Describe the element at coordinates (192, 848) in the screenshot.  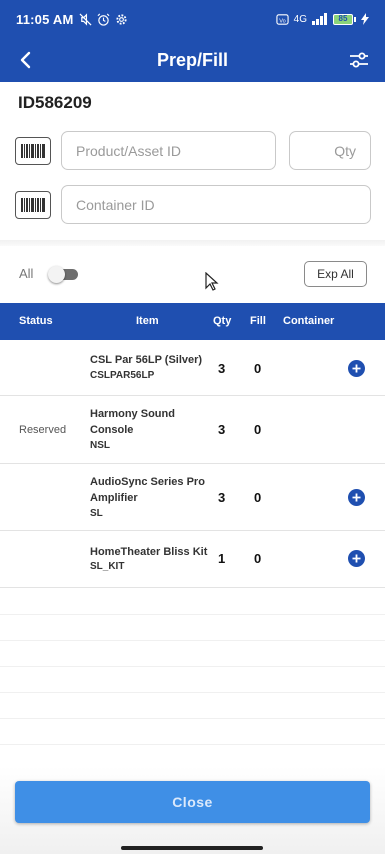
I see `home-indicator` at that location.